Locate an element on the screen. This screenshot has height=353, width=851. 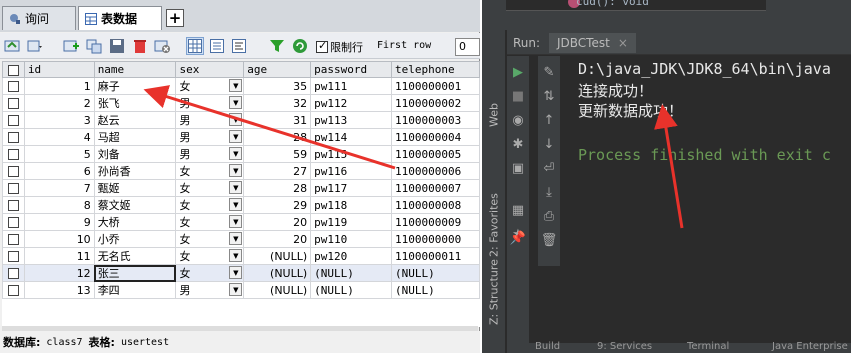
cell-password: pw110 is located at coordinates (351, 239).